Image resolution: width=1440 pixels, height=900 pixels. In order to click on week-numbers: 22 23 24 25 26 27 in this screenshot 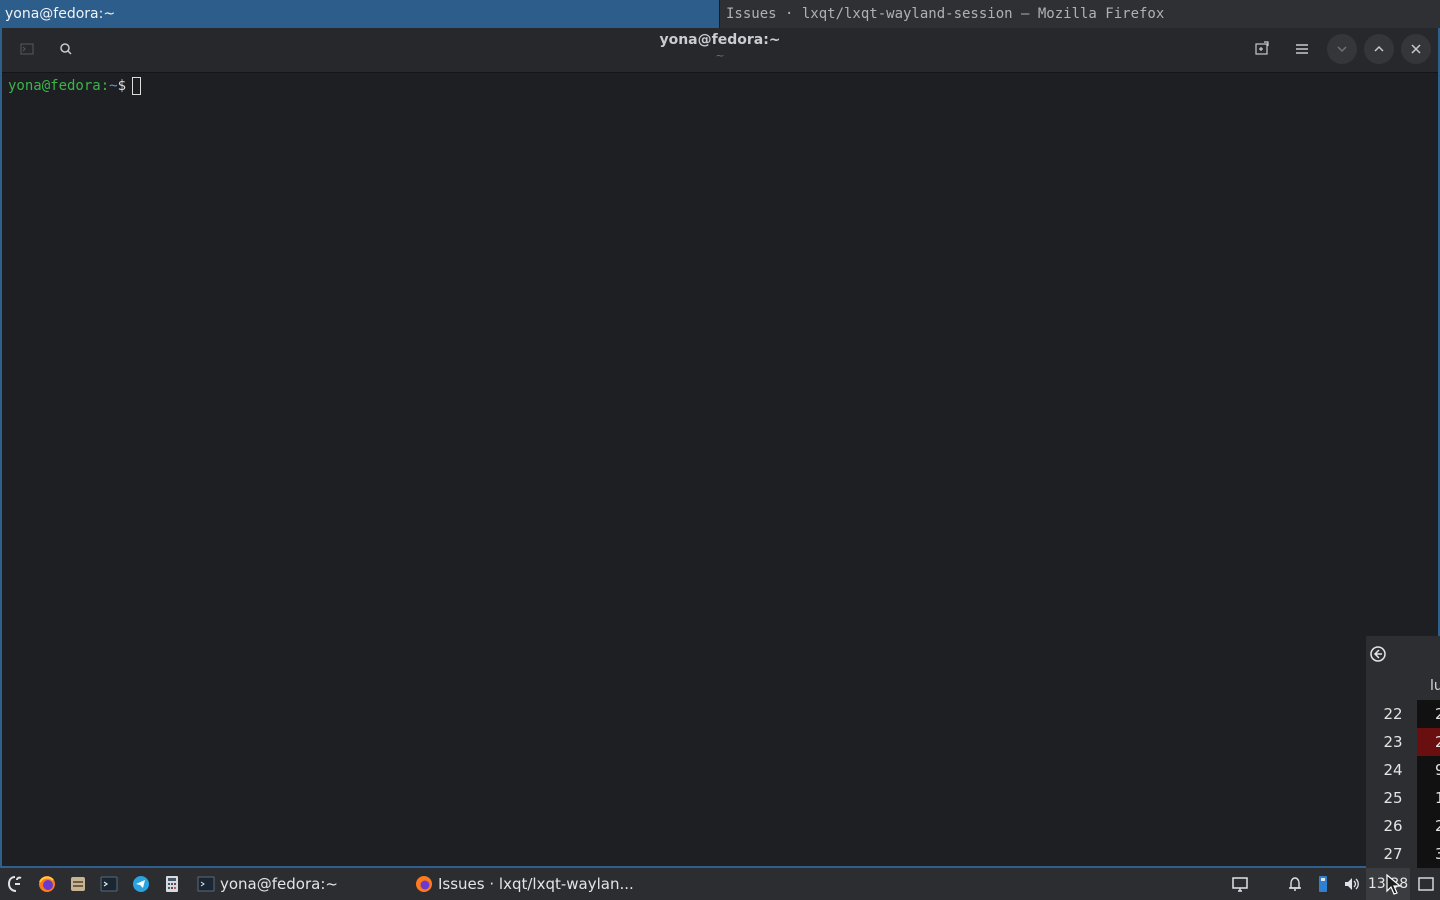, I will do `click(1392, 784)`.